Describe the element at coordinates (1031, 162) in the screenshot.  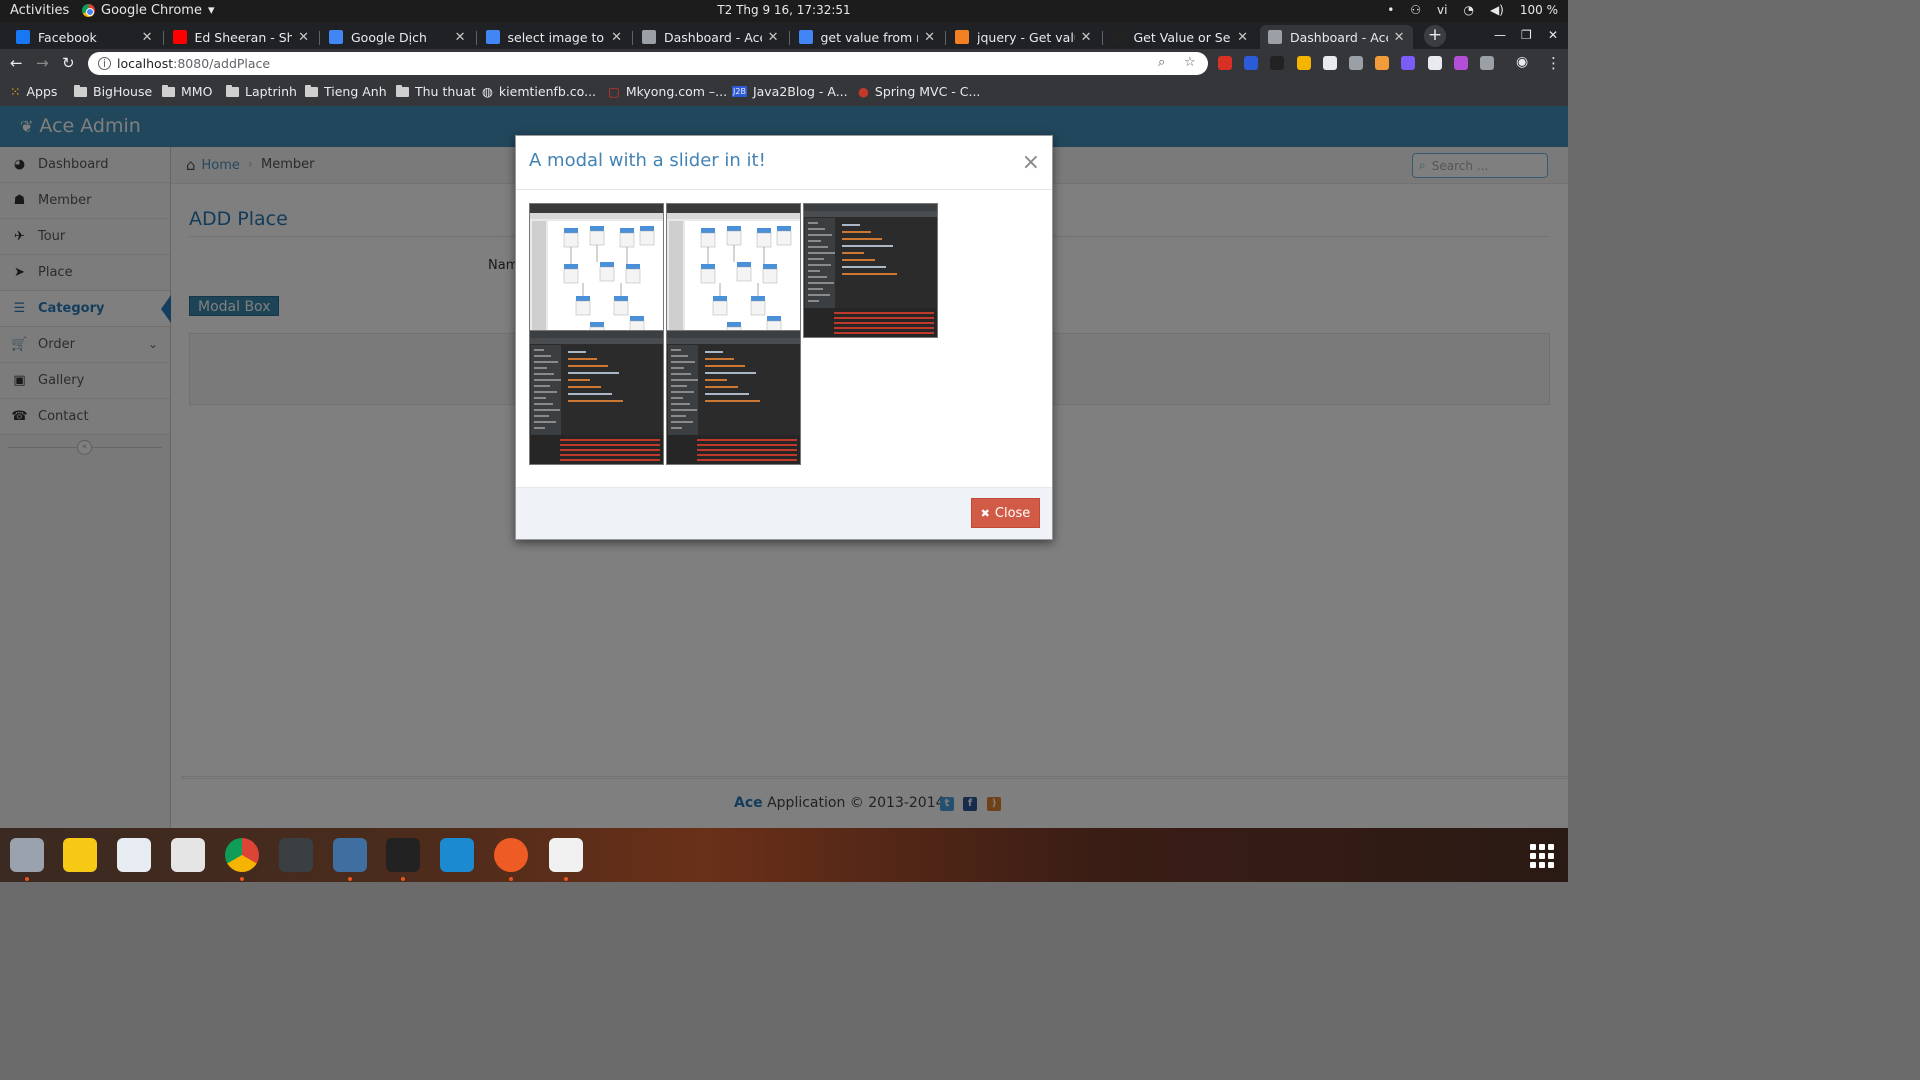
I see `modal-close-icon: ×` at that location.